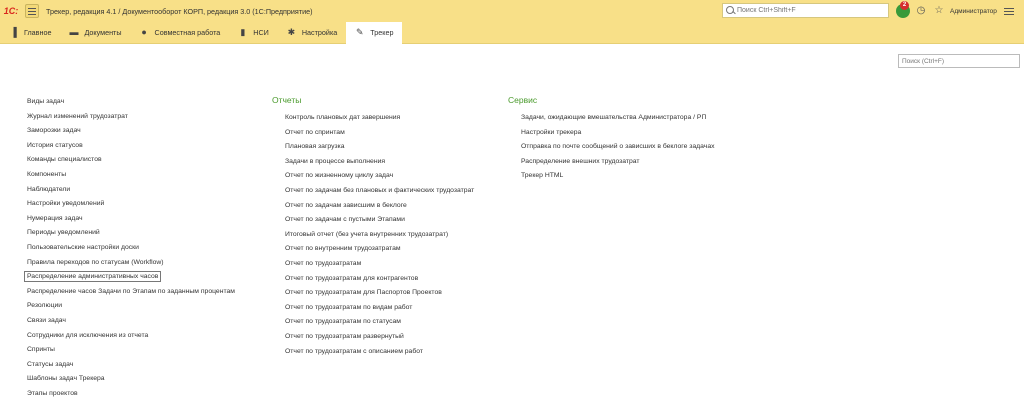 This screenshot has width=1024, height=414. Describe the element at coordinates (904, 5) in the screenshot. I see `notification-count-badge: 2` at that location.